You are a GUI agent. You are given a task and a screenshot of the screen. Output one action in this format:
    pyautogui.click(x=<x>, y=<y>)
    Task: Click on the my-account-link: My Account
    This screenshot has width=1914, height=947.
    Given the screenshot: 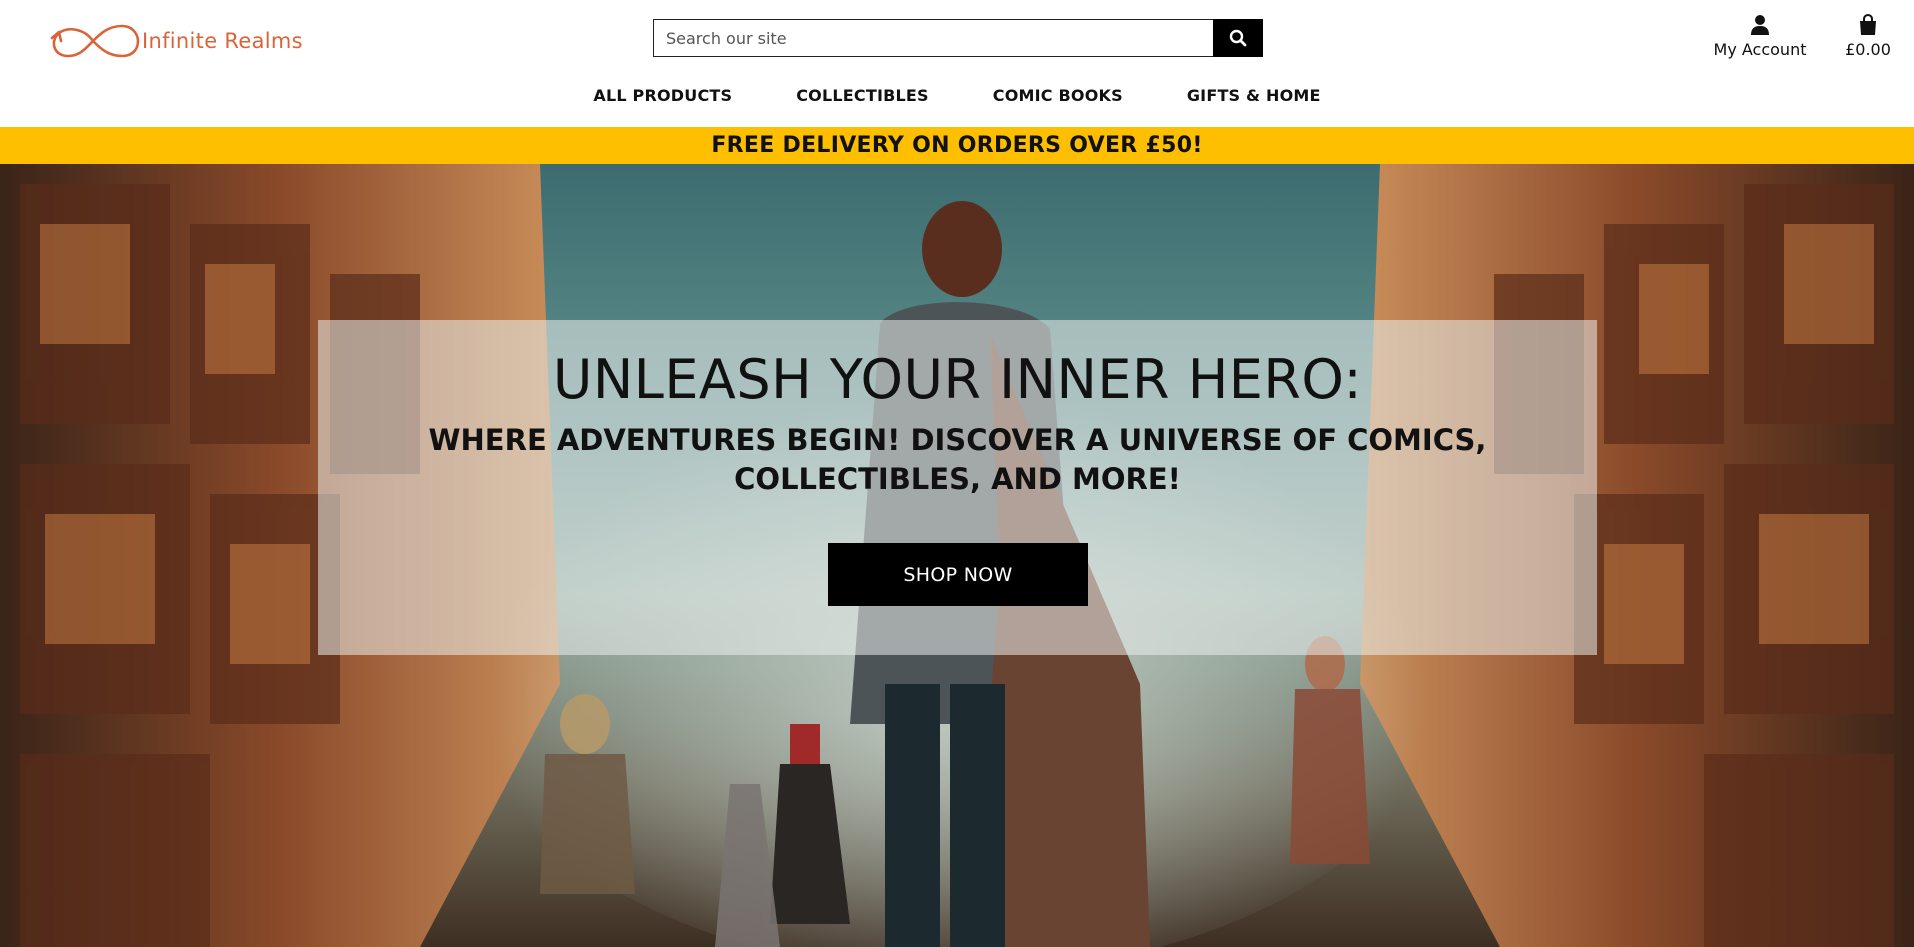 What is the action you would take?
    pyautogui.click(x=1760, y=36)
    